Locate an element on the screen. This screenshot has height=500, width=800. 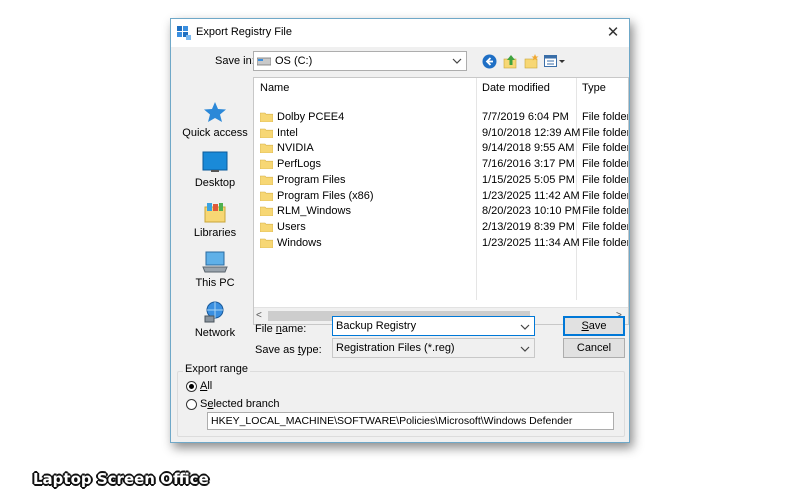
desktop-icon is located at coordinates (215, 161).